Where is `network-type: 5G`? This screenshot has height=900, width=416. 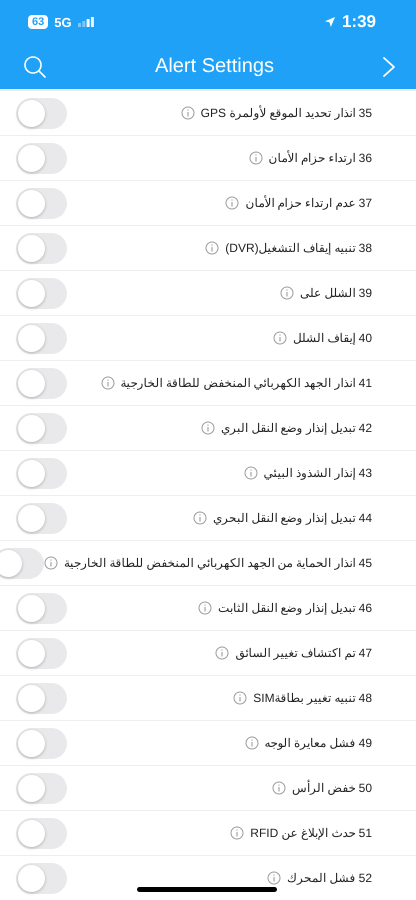 network-type: 5G is located at coordinates (63, 22).